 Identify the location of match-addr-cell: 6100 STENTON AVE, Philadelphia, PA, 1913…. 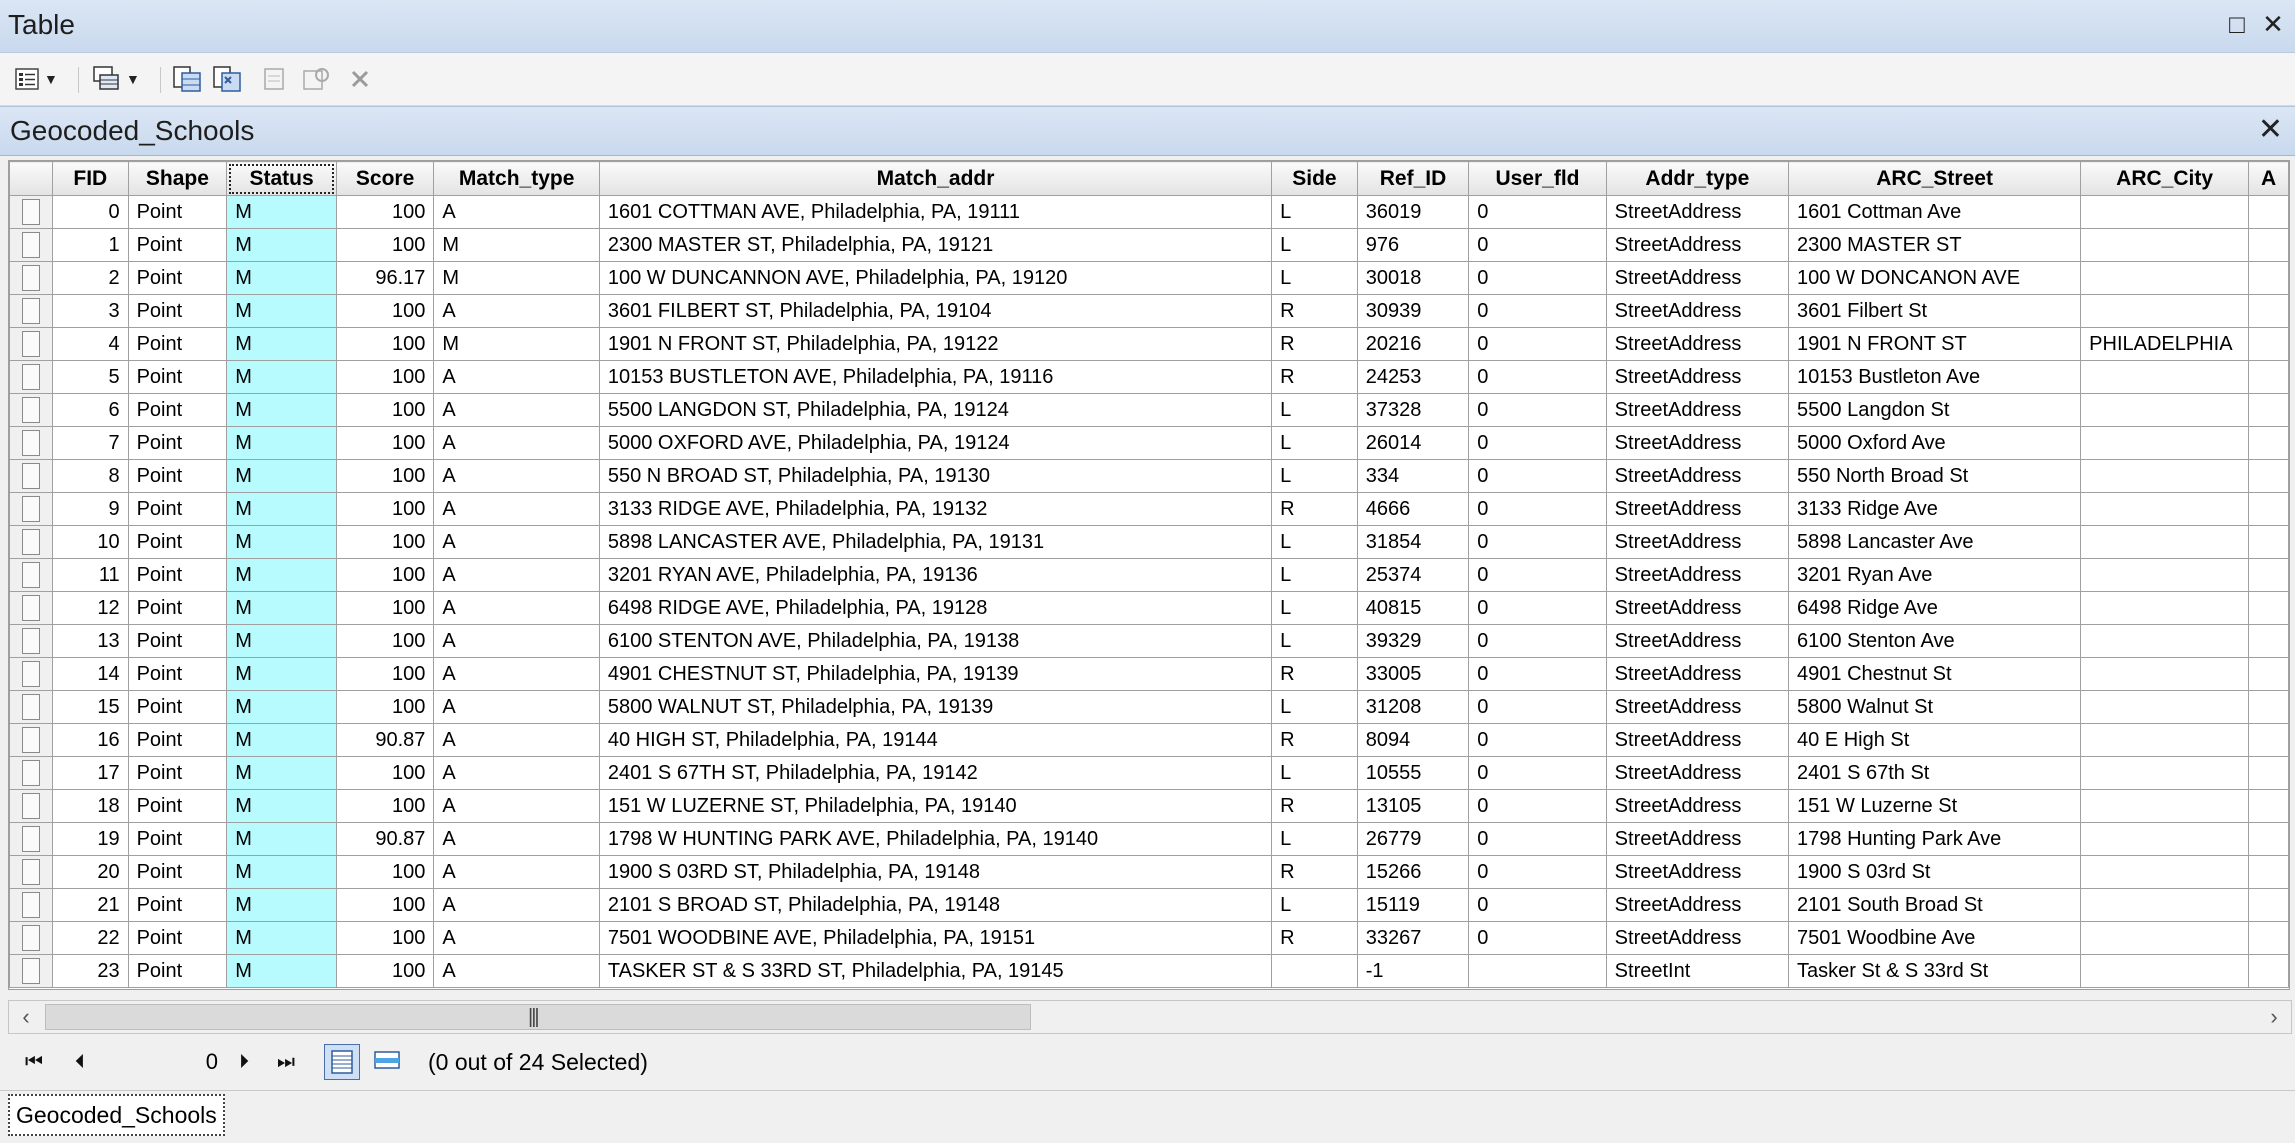
(935, 641).